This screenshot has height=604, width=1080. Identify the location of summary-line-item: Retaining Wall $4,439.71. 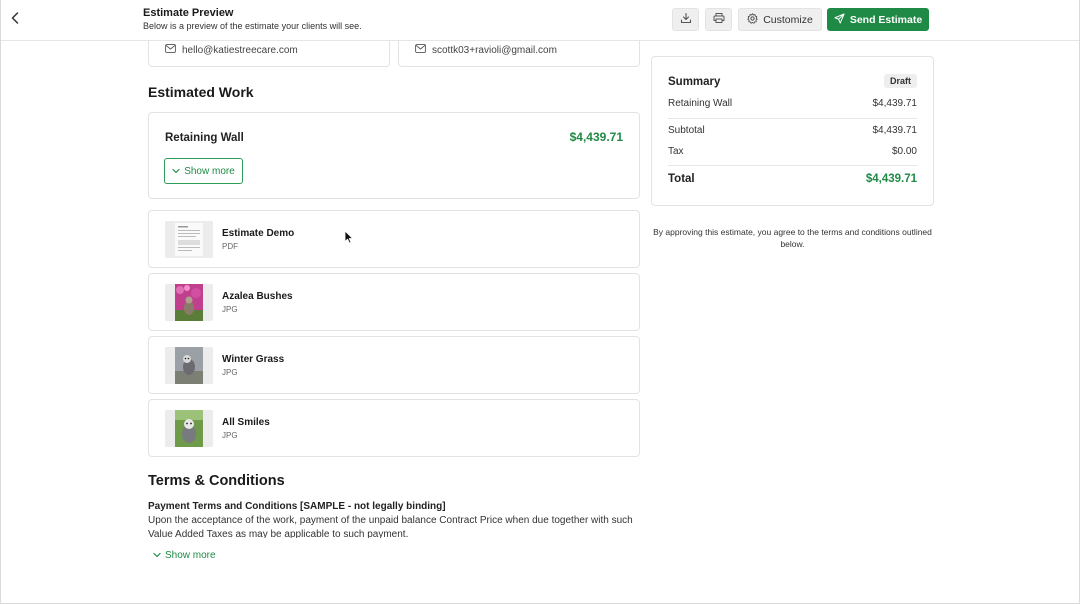
(792, 103).